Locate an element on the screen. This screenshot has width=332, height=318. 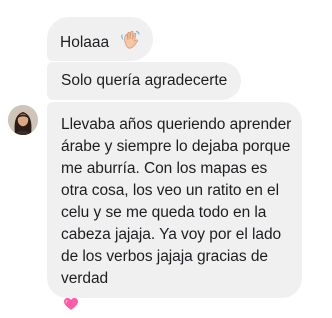
avatar is located at coordinates (23, 120).